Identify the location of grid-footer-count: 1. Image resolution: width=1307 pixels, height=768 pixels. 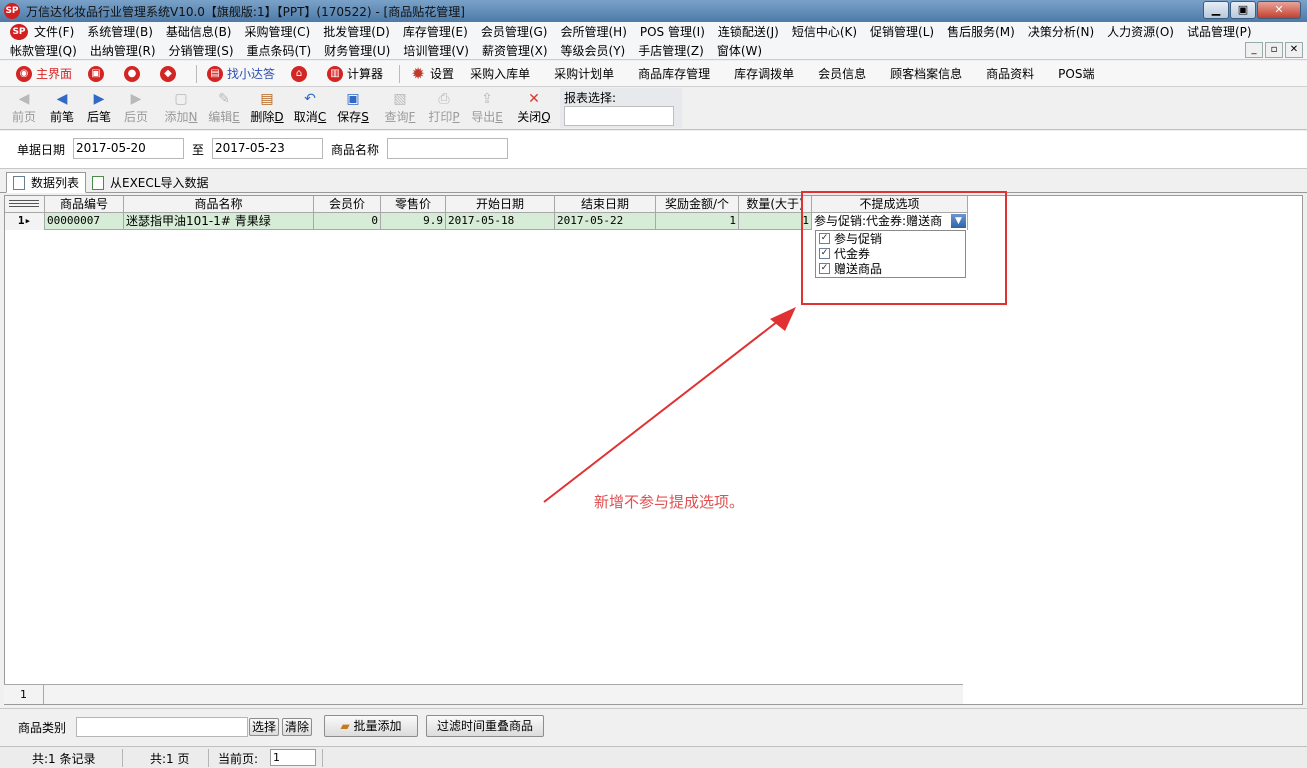
(24, 694).